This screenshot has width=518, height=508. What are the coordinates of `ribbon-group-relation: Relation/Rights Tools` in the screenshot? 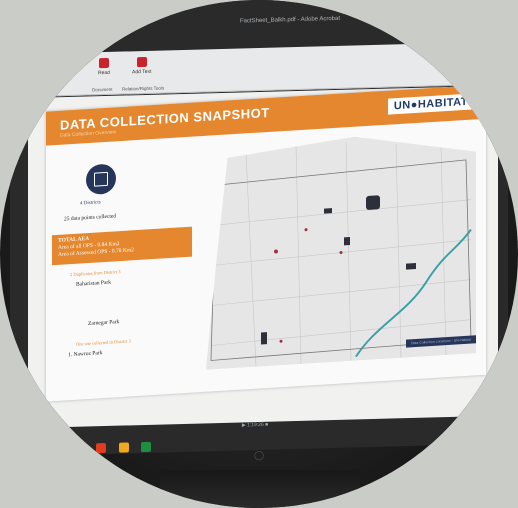 It's located at (143, 88).